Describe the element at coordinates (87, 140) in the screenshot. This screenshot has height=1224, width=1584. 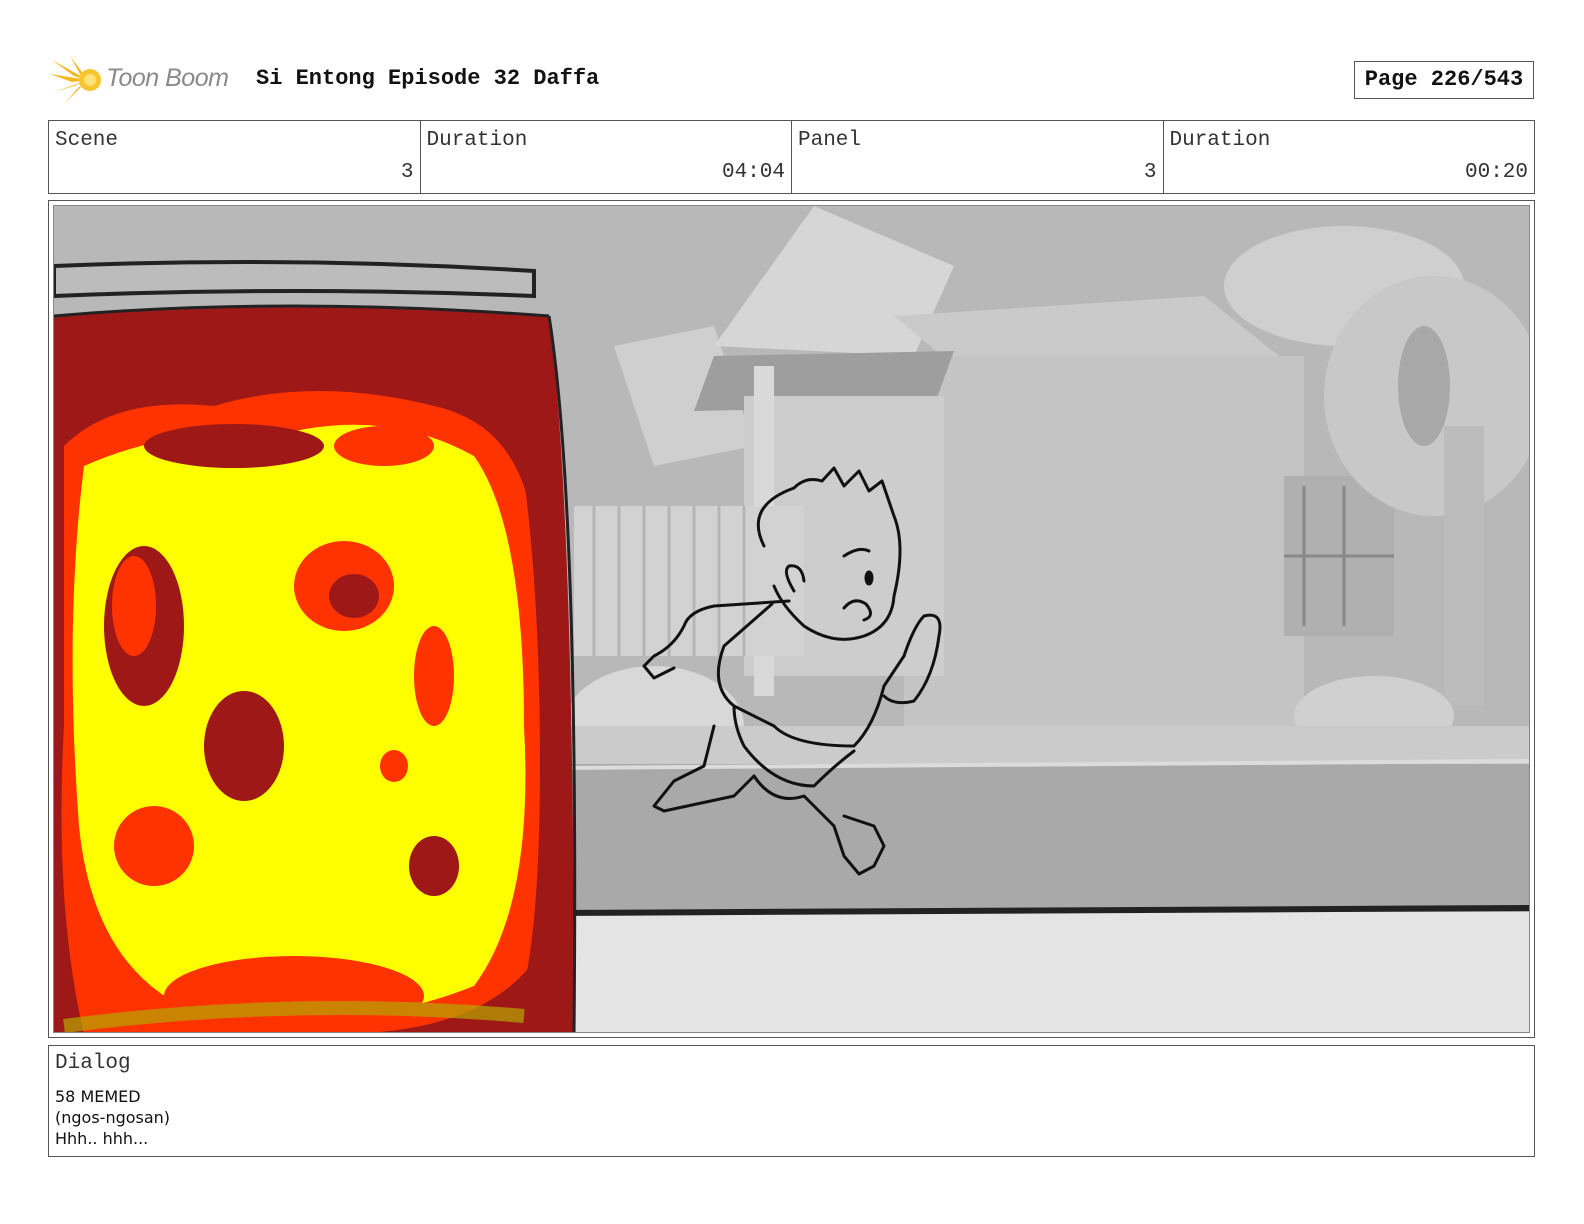
I see `scene-label: Scene` at that location.